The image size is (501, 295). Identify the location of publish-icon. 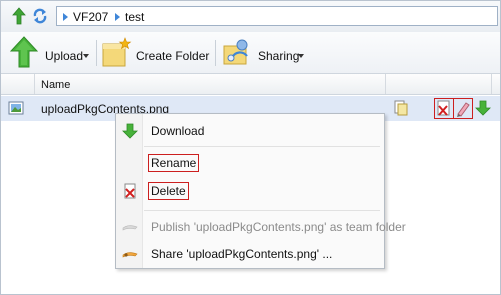
(130, 228).